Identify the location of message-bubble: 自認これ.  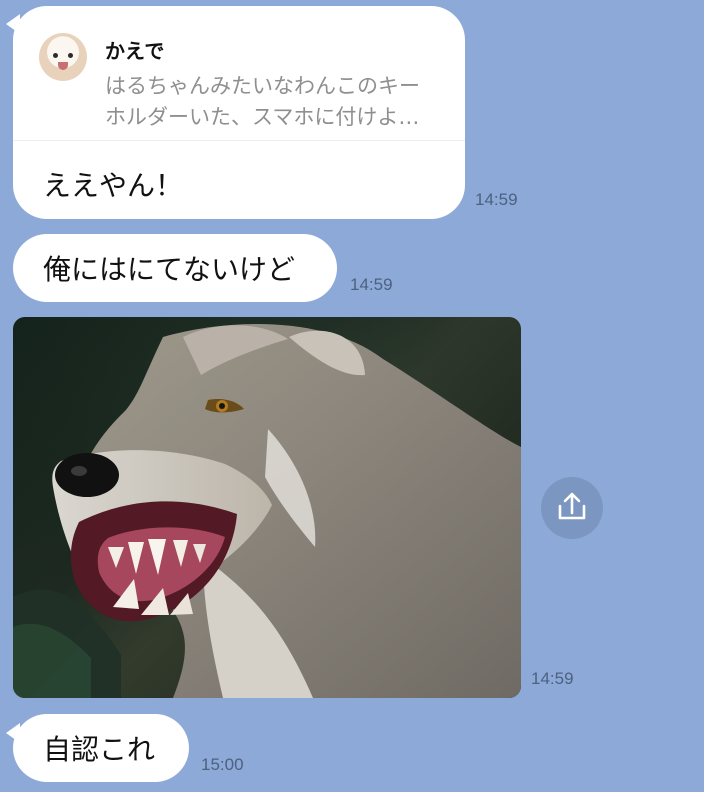
(101, 748).